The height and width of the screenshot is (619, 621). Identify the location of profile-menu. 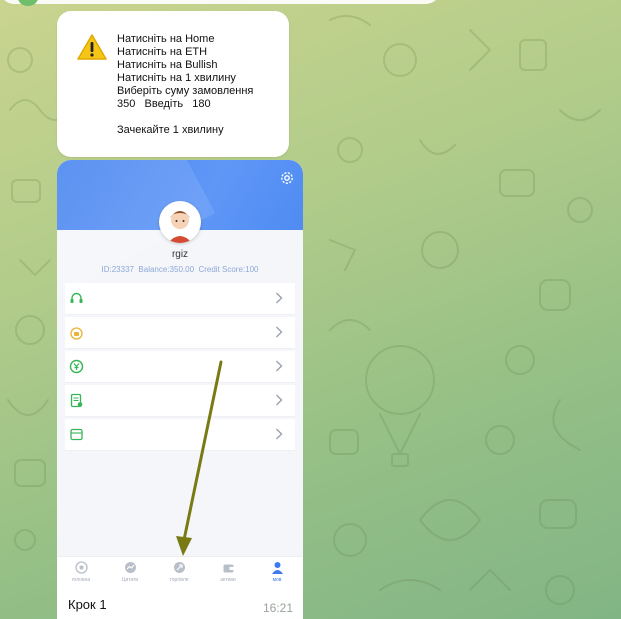
(180, 368).